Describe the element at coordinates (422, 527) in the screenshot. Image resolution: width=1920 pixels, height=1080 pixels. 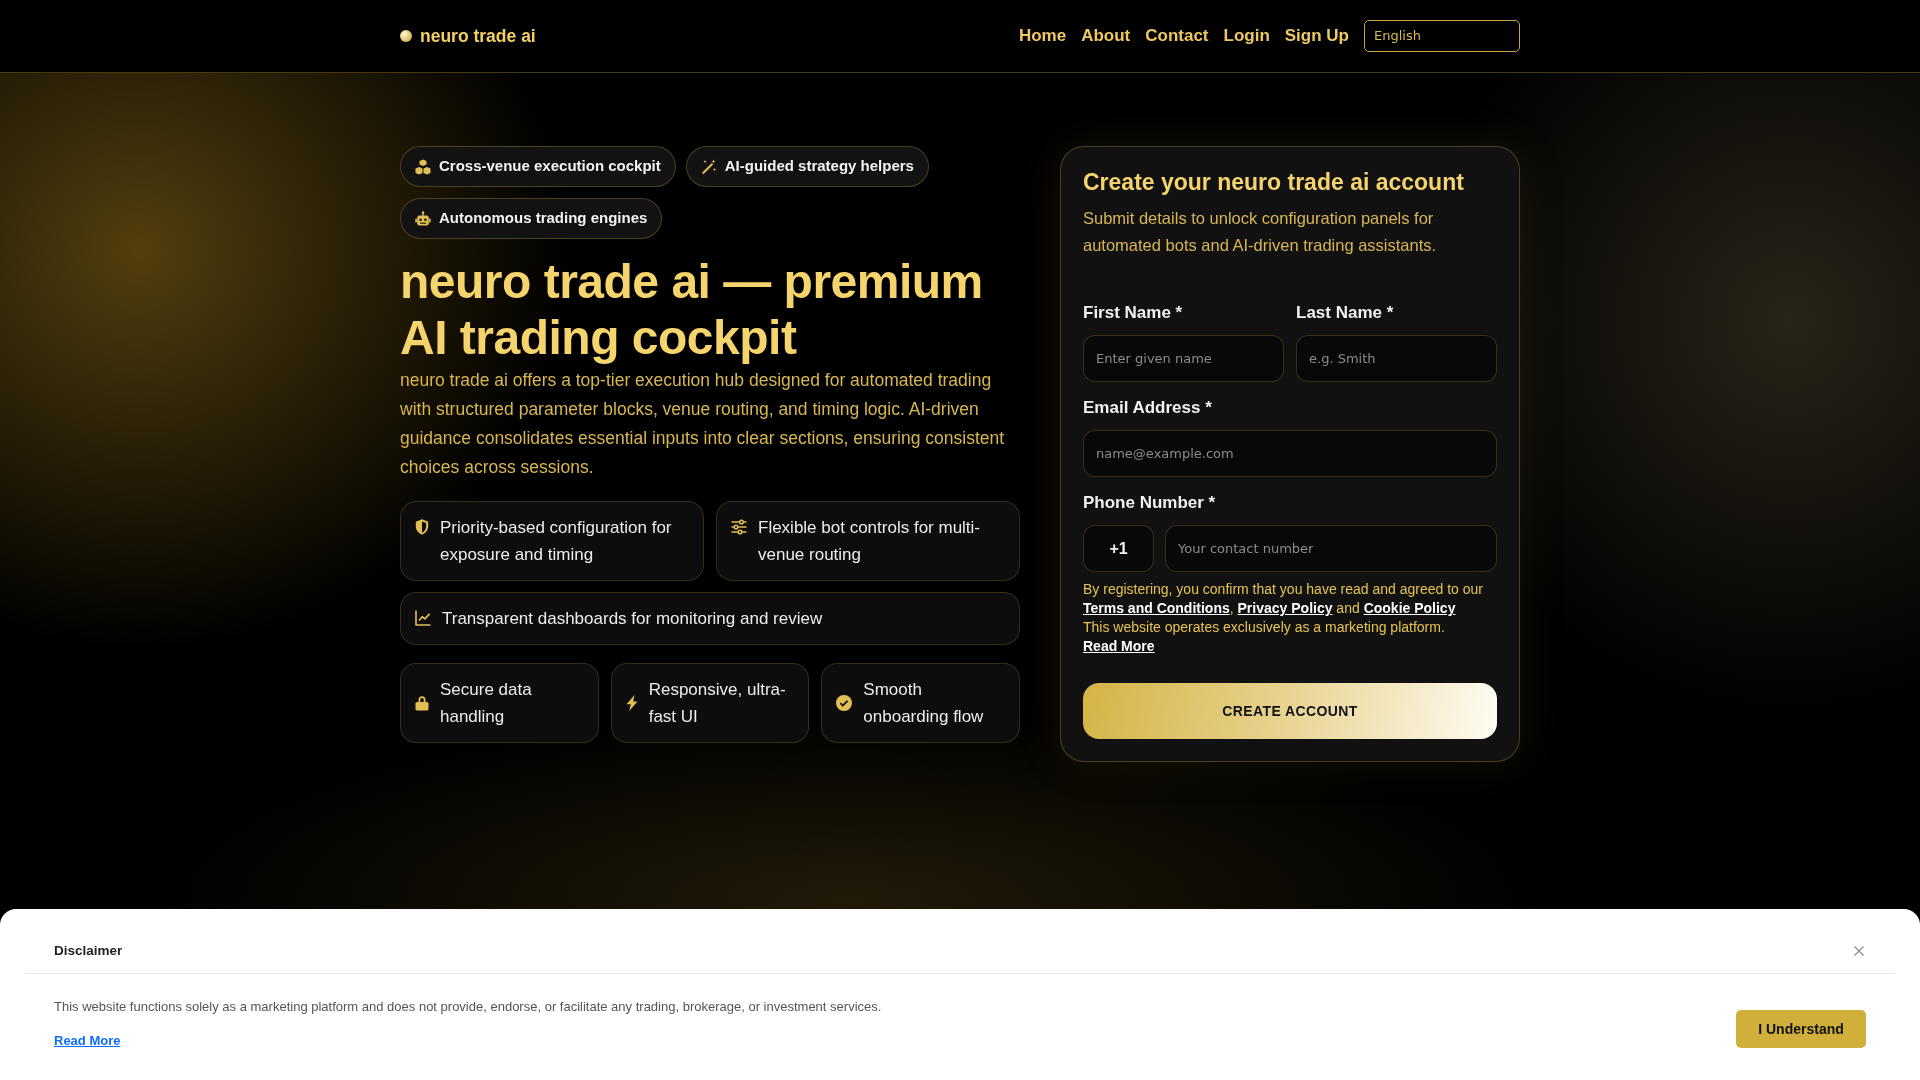
I see `shield-icon` at that location.